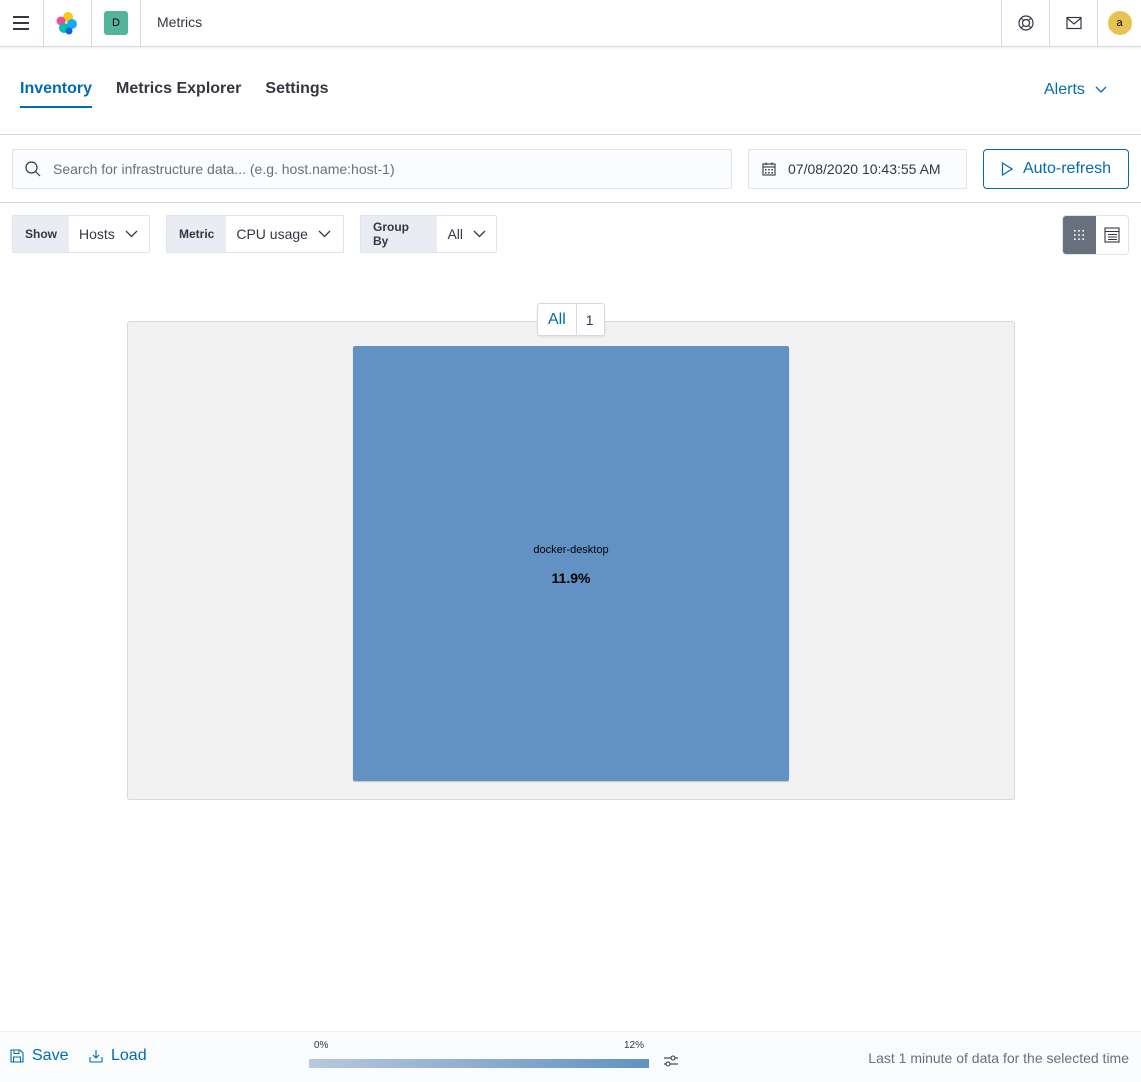 The image size is (1141, 1082). Describe the element at coordinates (455, 234) in the screenshot. I see `group-by-filter-value: All` at that location.